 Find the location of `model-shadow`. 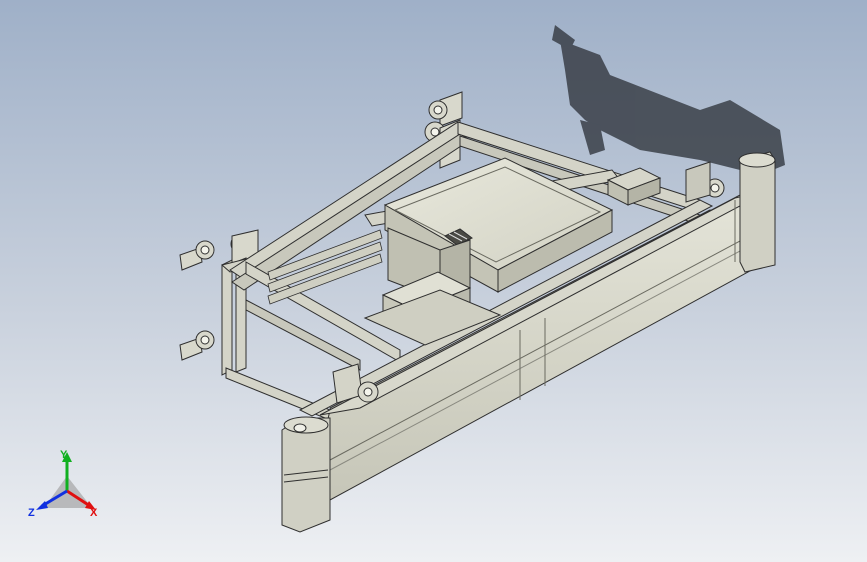

model-shadow is located at coordinates (668, 100).